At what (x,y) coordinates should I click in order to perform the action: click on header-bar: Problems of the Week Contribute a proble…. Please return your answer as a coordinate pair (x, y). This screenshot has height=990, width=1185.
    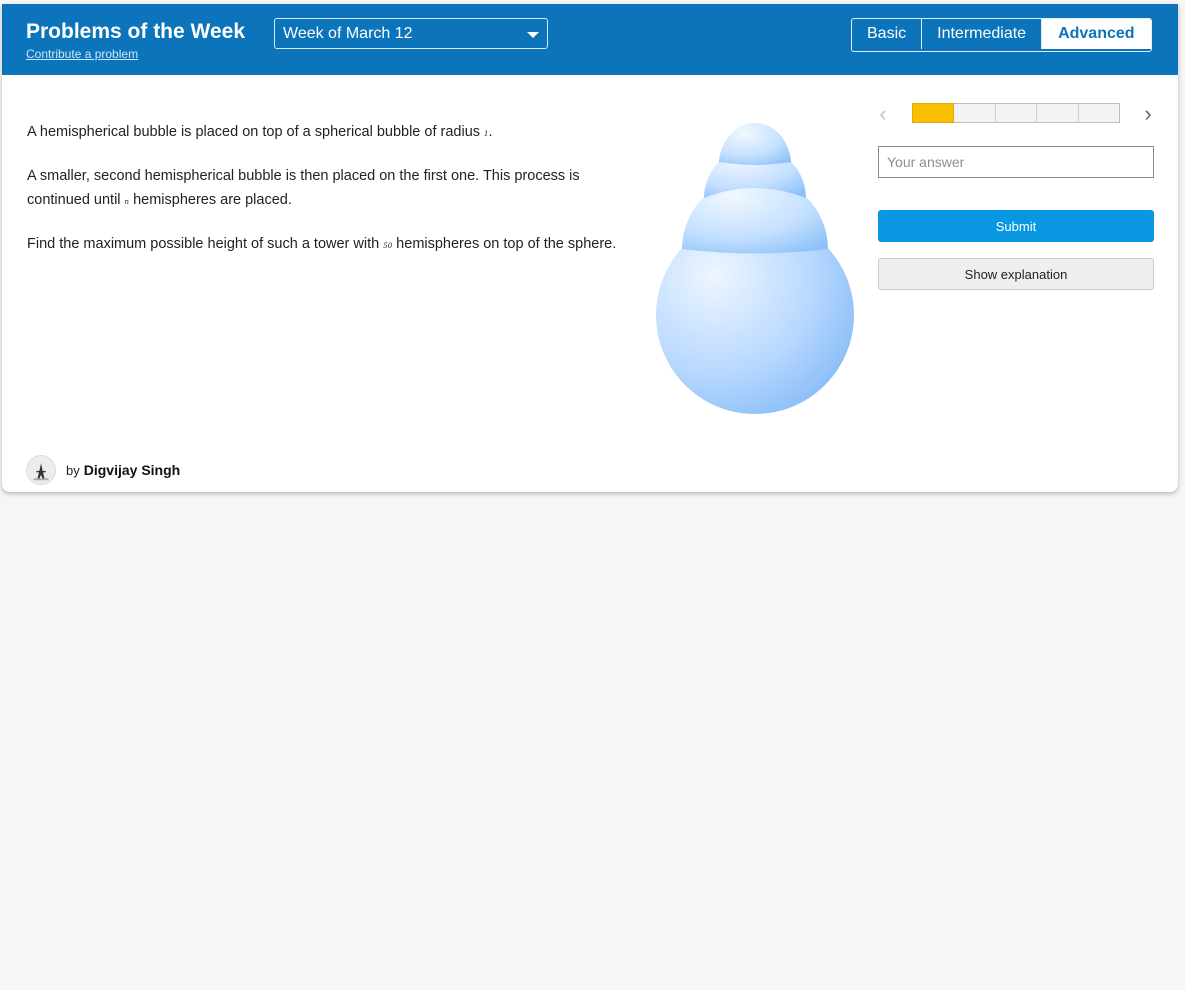
    Looking at the image, I should click on (590, 39).